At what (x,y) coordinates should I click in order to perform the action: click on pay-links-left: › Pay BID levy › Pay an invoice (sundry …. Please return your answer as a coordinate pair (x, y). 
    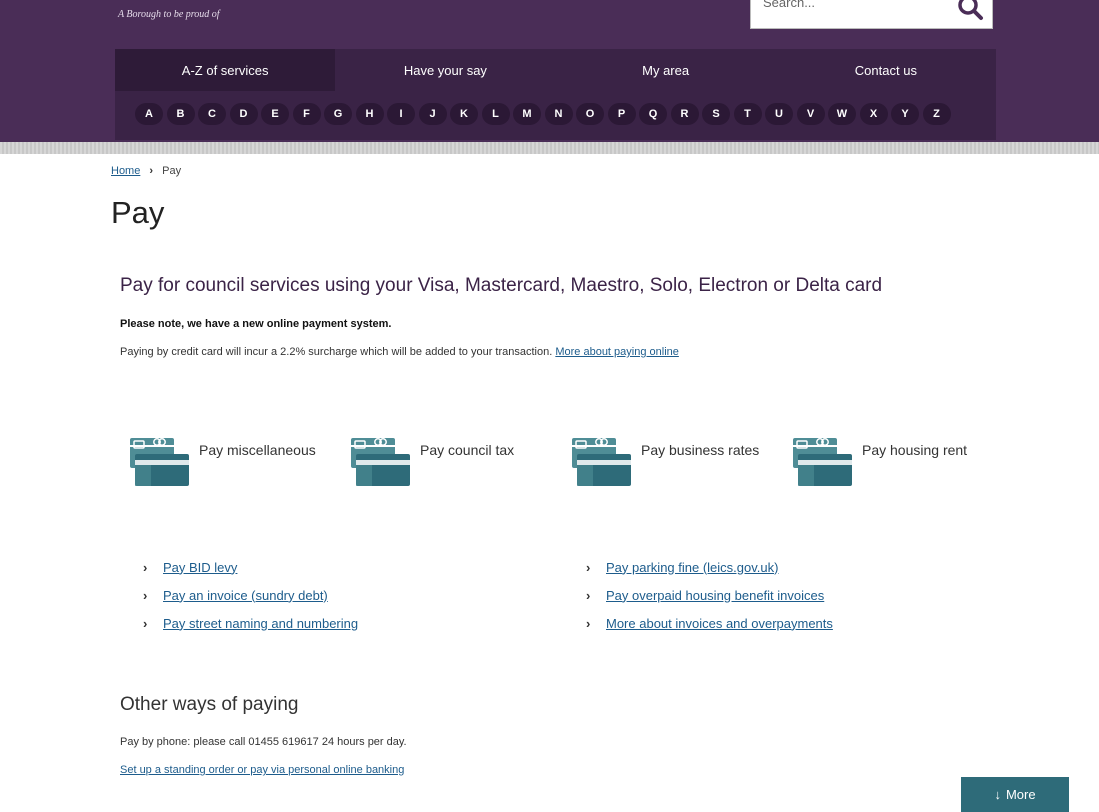
    Looking at the image, I should click on (250, 595).